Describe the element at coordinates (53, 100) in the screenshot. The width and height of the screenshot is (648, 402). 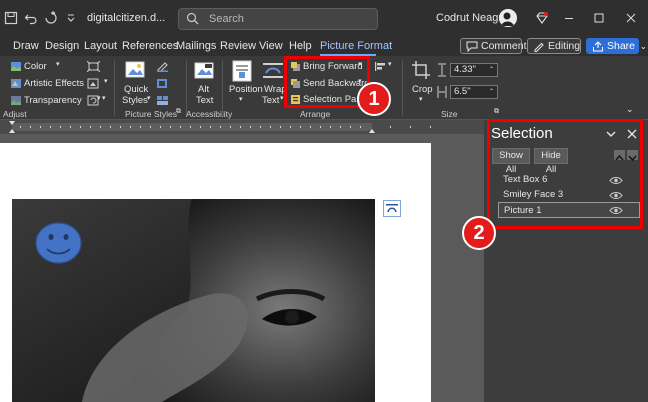
I see `transparency-button: Transparency` at that location.